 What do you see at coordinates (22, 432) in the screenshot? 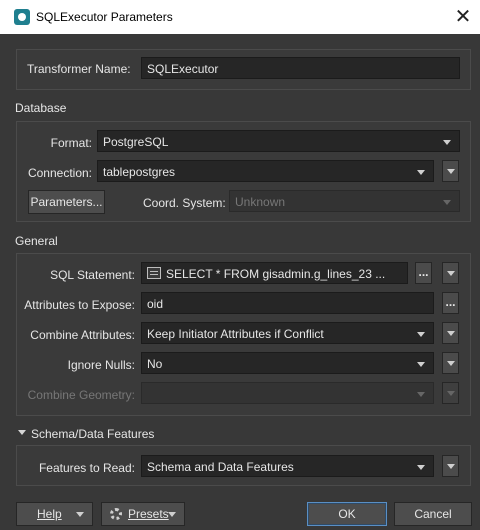
I see `schema-collapse-icon` at bounding box center [22, 432].